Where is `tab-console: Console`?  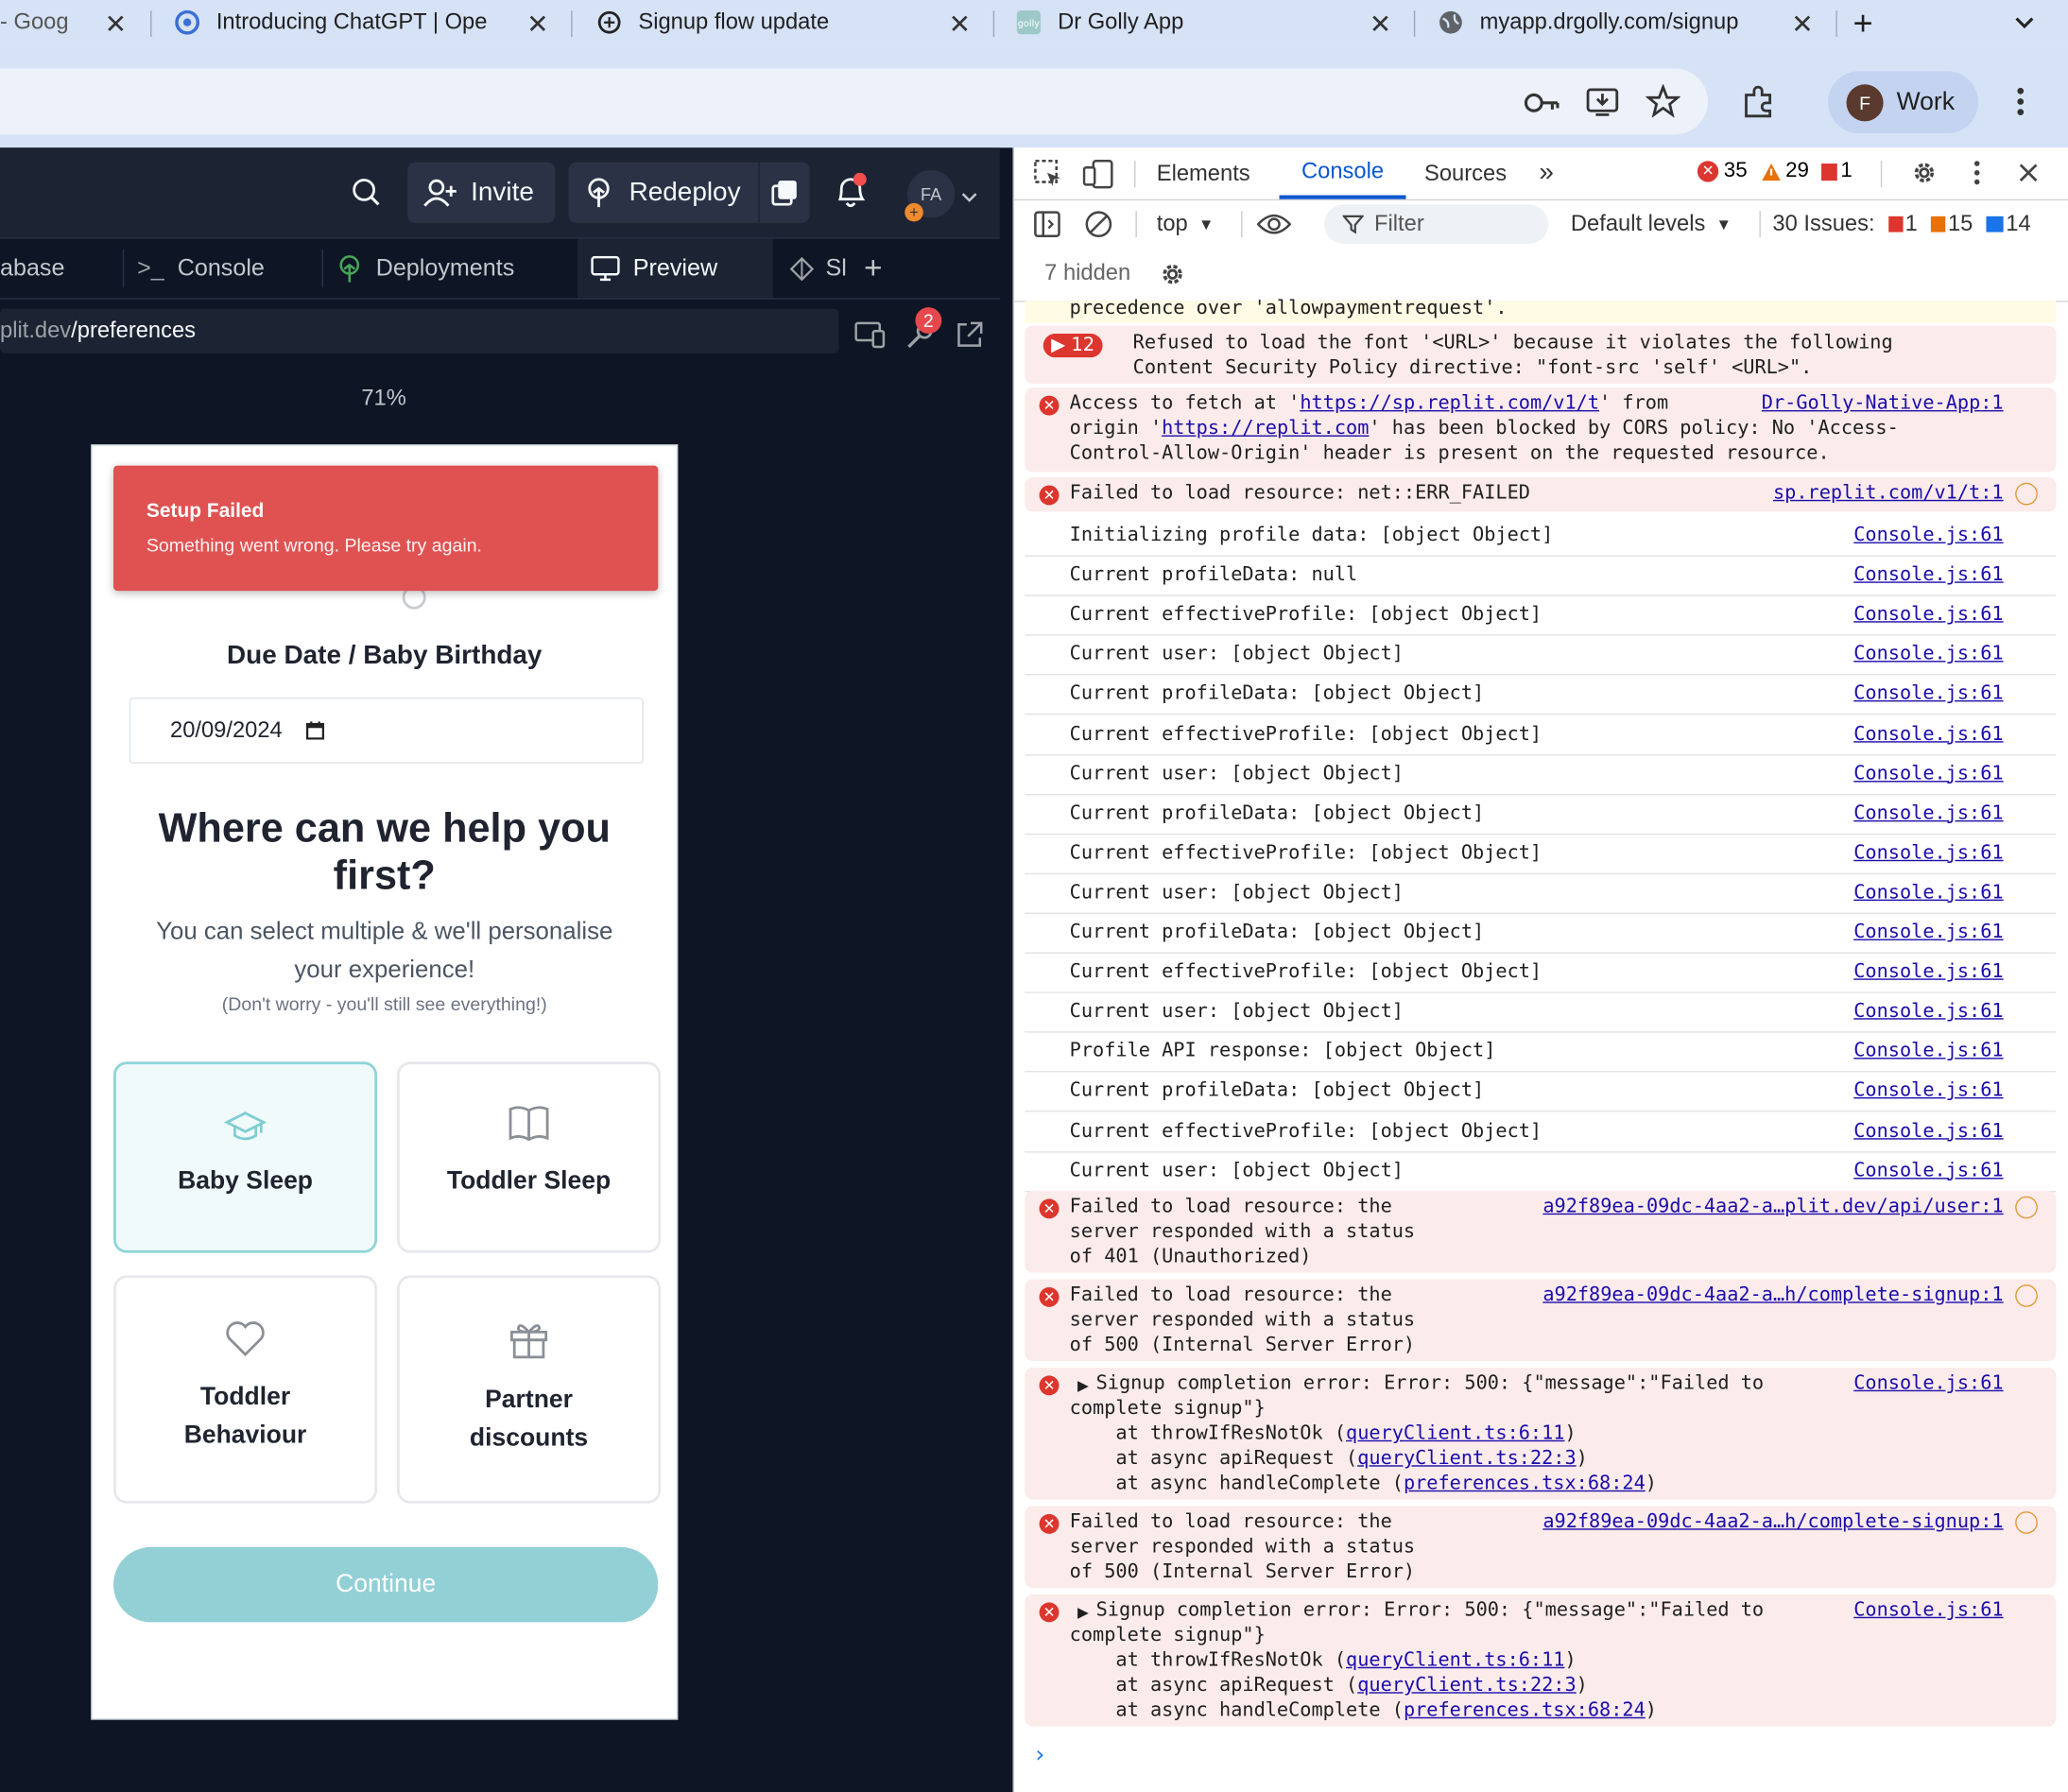
tab-console: Console is located at coordinates (1342, 173).